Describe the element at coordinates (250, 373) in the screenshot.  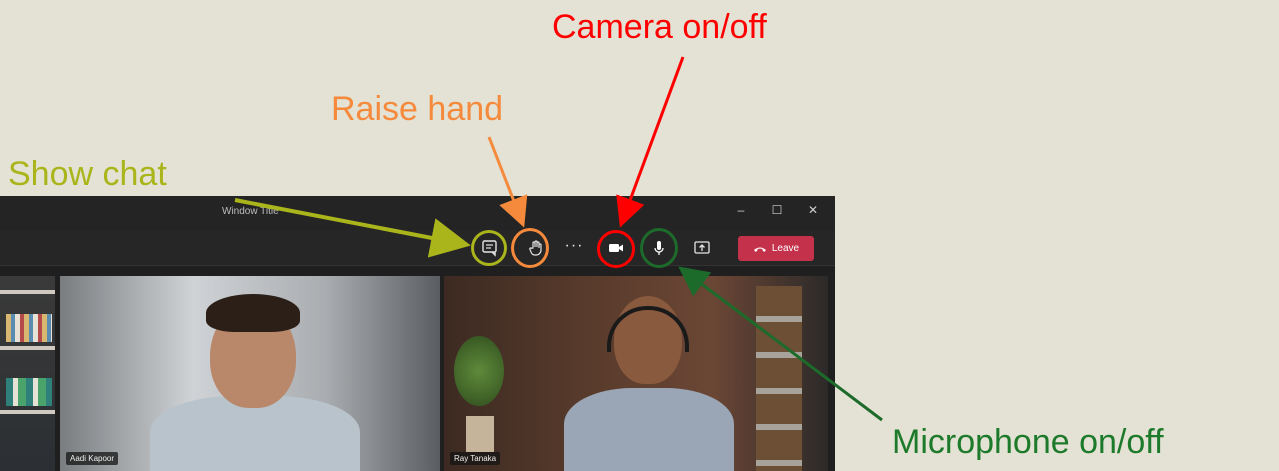
I see `participant-video-aadi: Aadi Kapoor` at that location.